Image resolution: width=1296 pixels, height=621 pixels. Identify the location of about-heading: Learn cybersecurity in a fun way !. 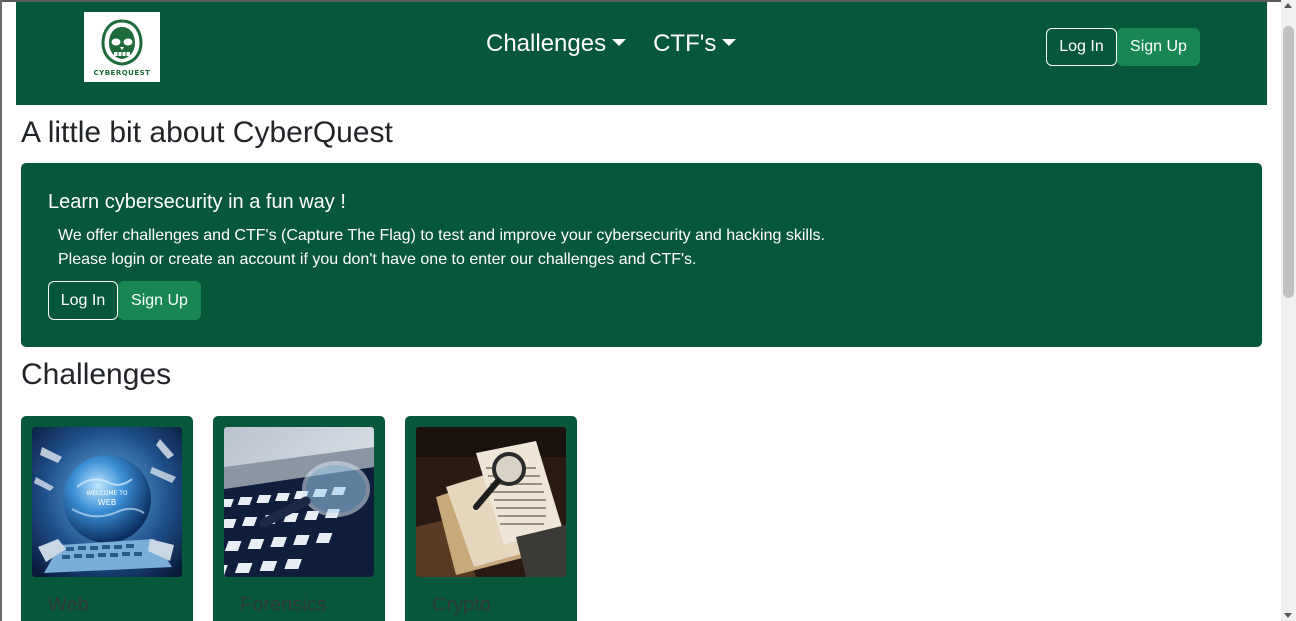
(197, 202).